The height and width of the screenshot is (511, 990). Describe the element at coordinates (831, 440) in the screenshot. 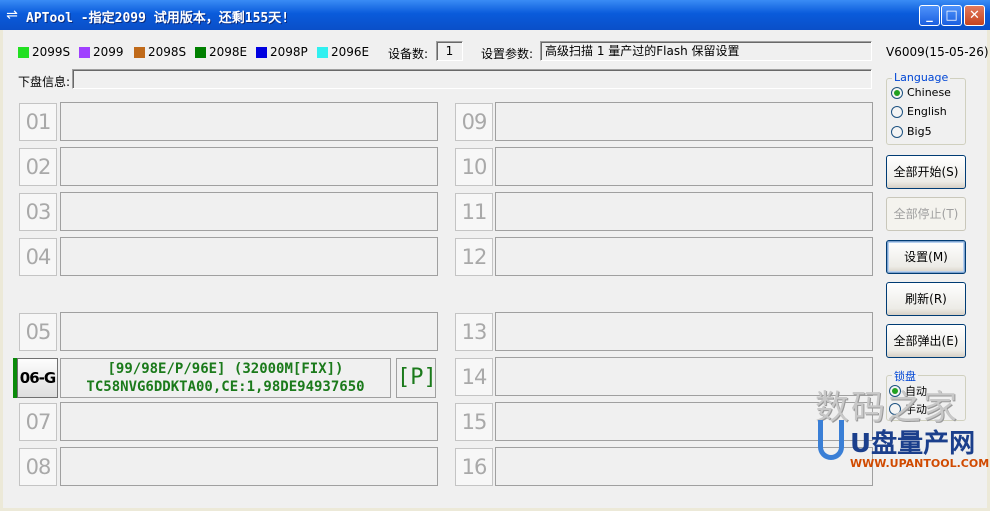

I see `watermark-logo-icon` at that location.